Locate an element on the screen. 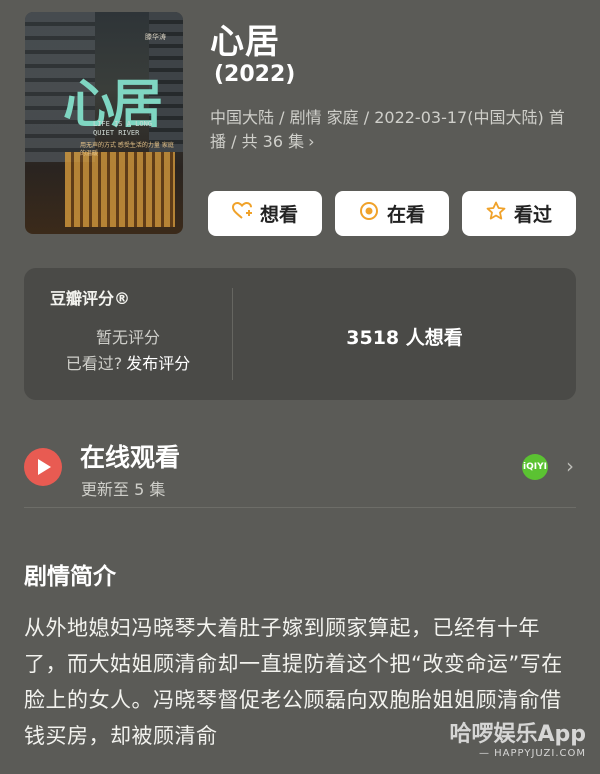 This screenshot has width=600, height=774. poster-tag: 滕华涛 is located at coordinates (155, 37).